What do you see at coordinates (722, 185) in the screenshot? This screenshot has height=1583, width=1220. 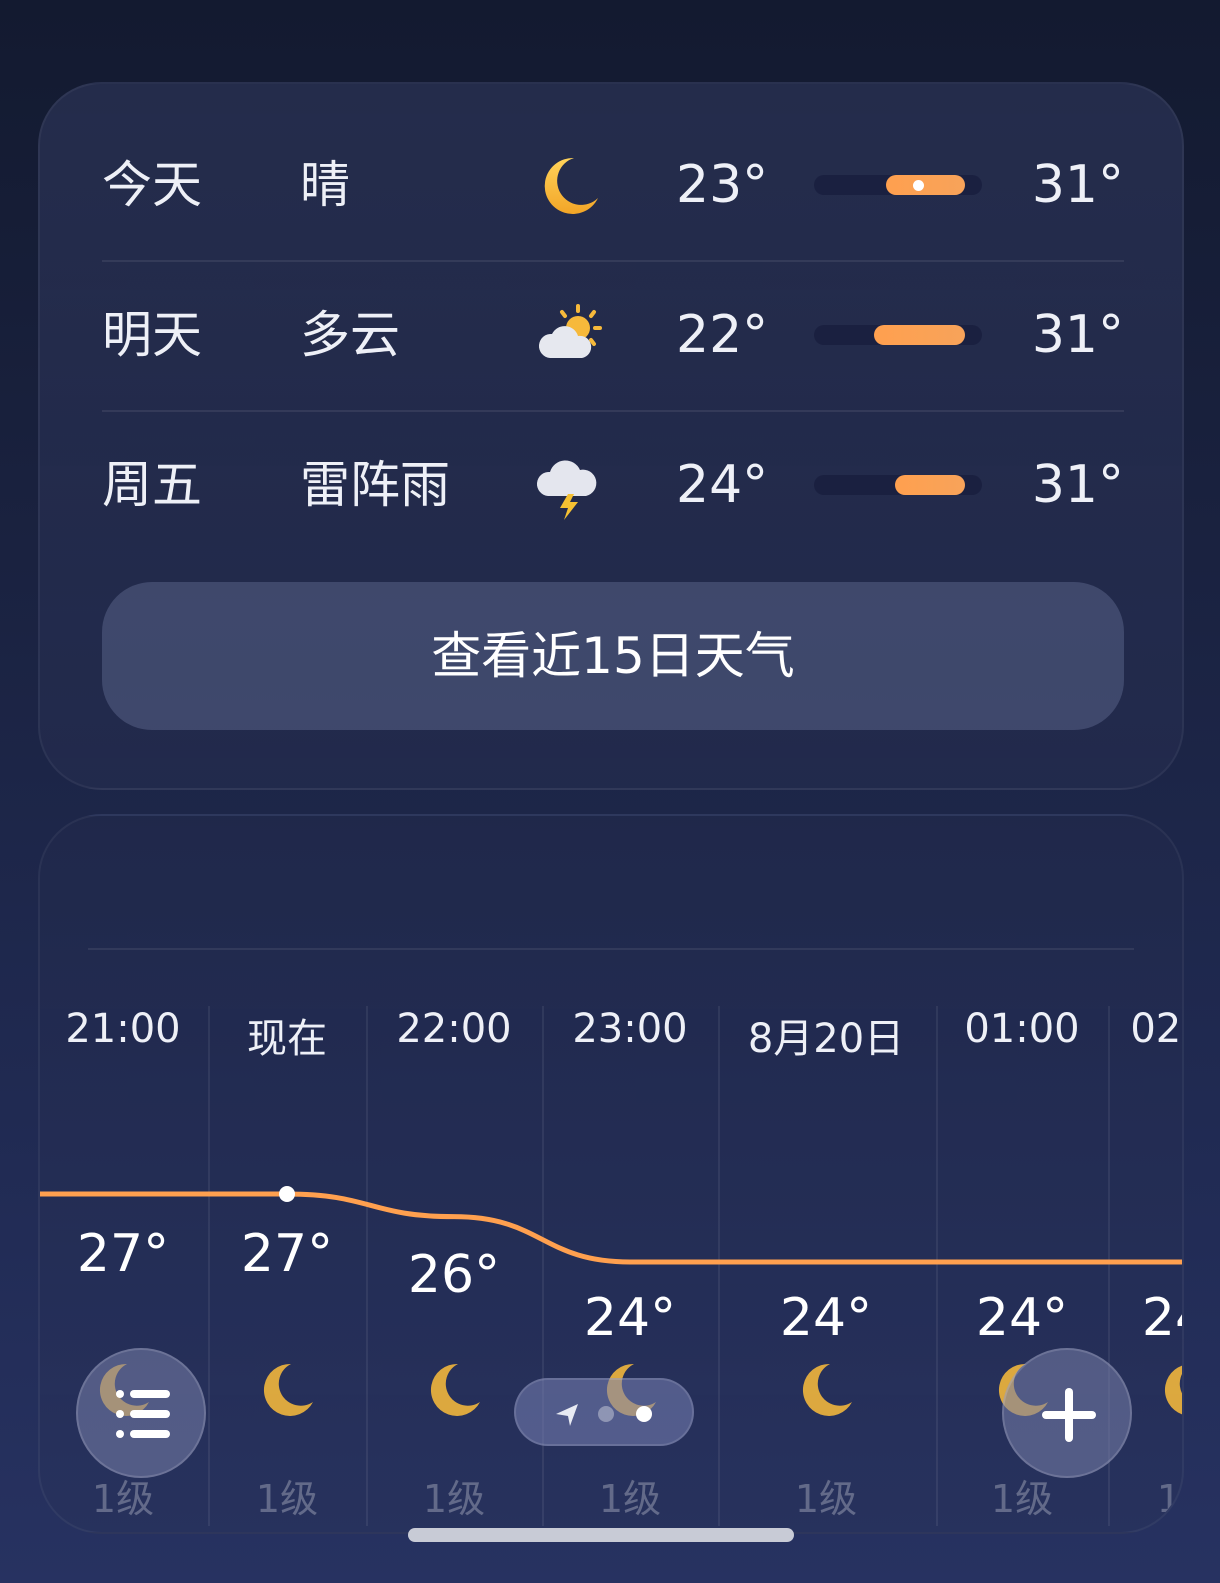 I see `low-temp: 23°` at bounding box center [722, 185].